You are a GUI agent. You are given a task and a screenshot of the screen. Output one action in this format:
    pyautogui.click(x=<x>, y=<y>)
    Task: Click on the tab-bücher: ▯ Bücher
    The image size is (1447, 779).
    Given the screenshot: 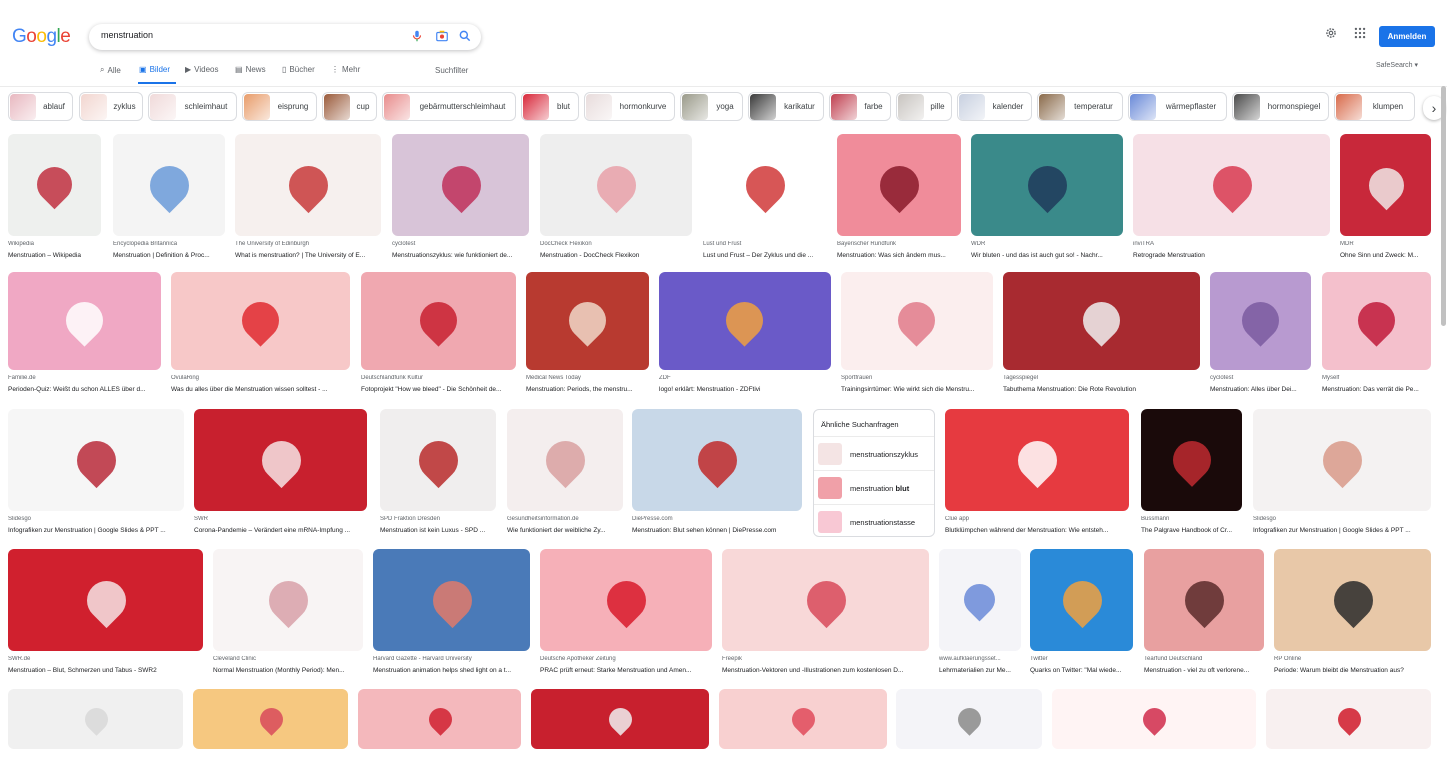 What is the action you would take?
    pyautogui.click(x=298, y=69)
    